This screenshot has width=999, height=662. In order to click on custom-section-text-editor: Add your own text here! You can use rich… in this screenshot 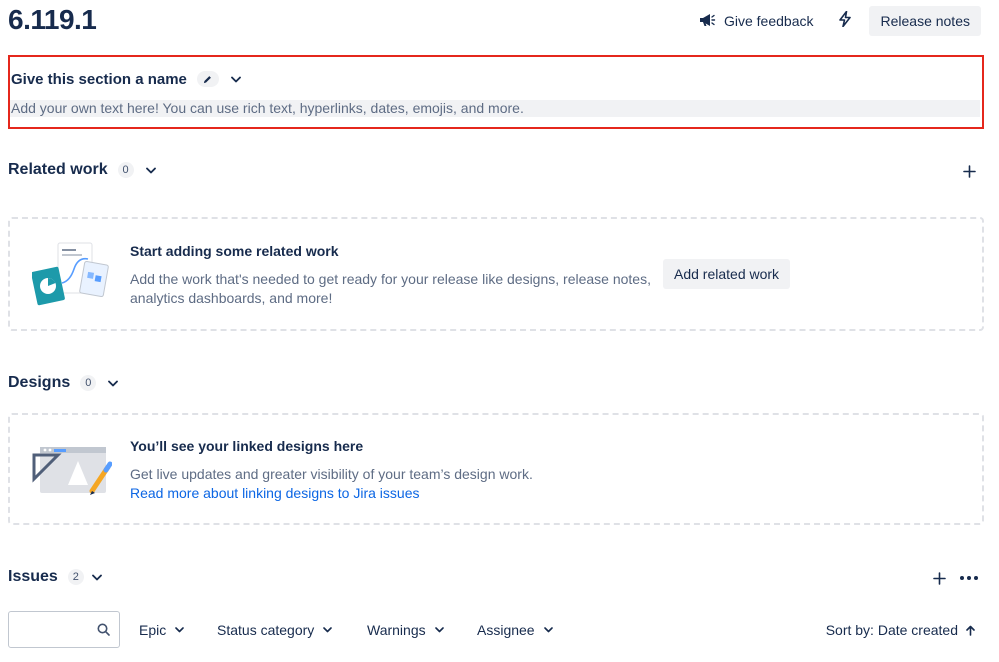, I will do `click(495, 108)`.